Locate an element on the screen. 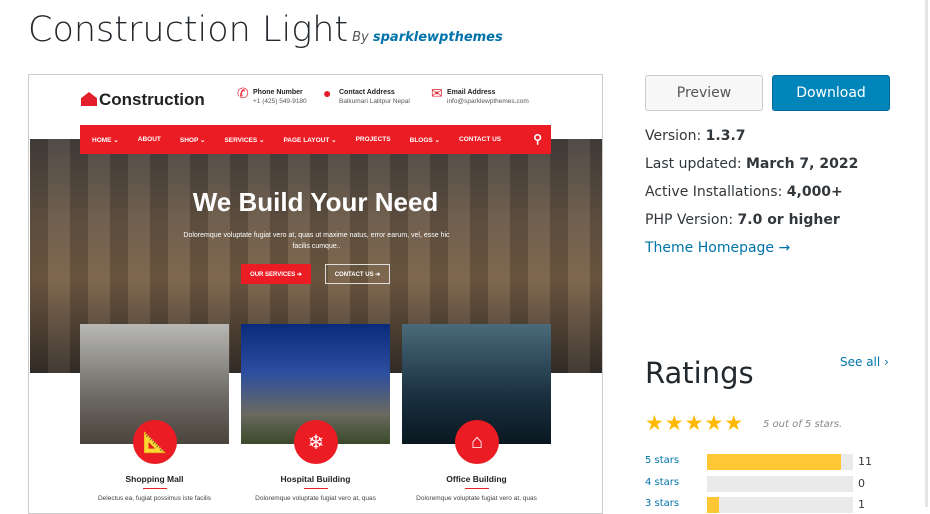 This screenshot has height=514, width=930. nav-item: PROJECTS is located at coordinates (373, 139).